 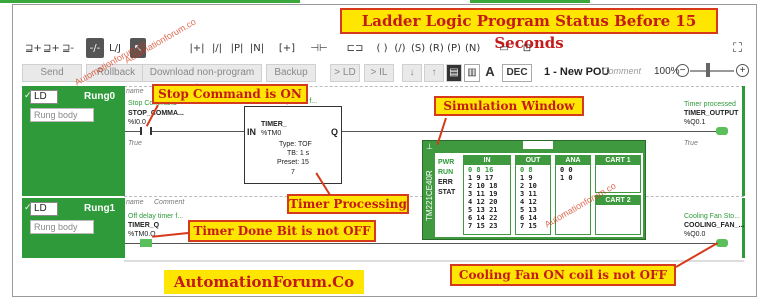 What do you see at coordinates (737, 48) in the screenshot?
I see `expand-icon: ⛶` at bounding box center [737, 48].